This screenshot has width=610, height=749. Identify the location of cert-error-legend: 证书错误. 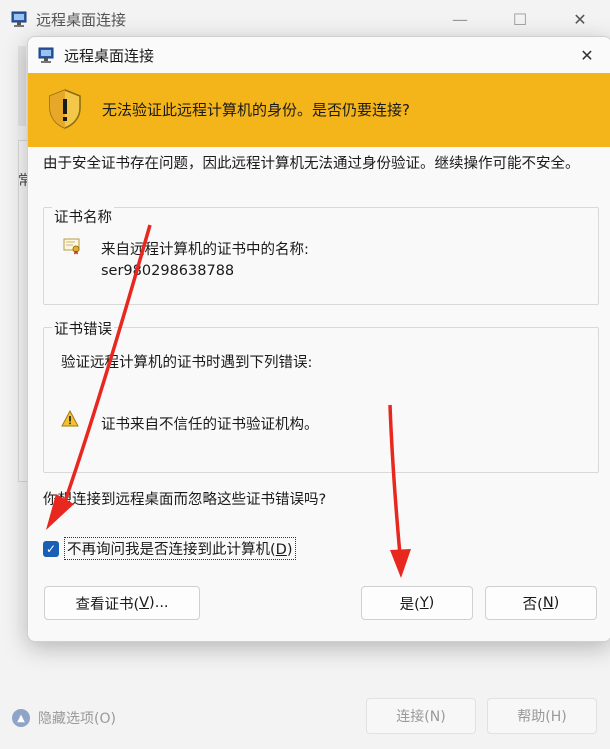
(83, 328).